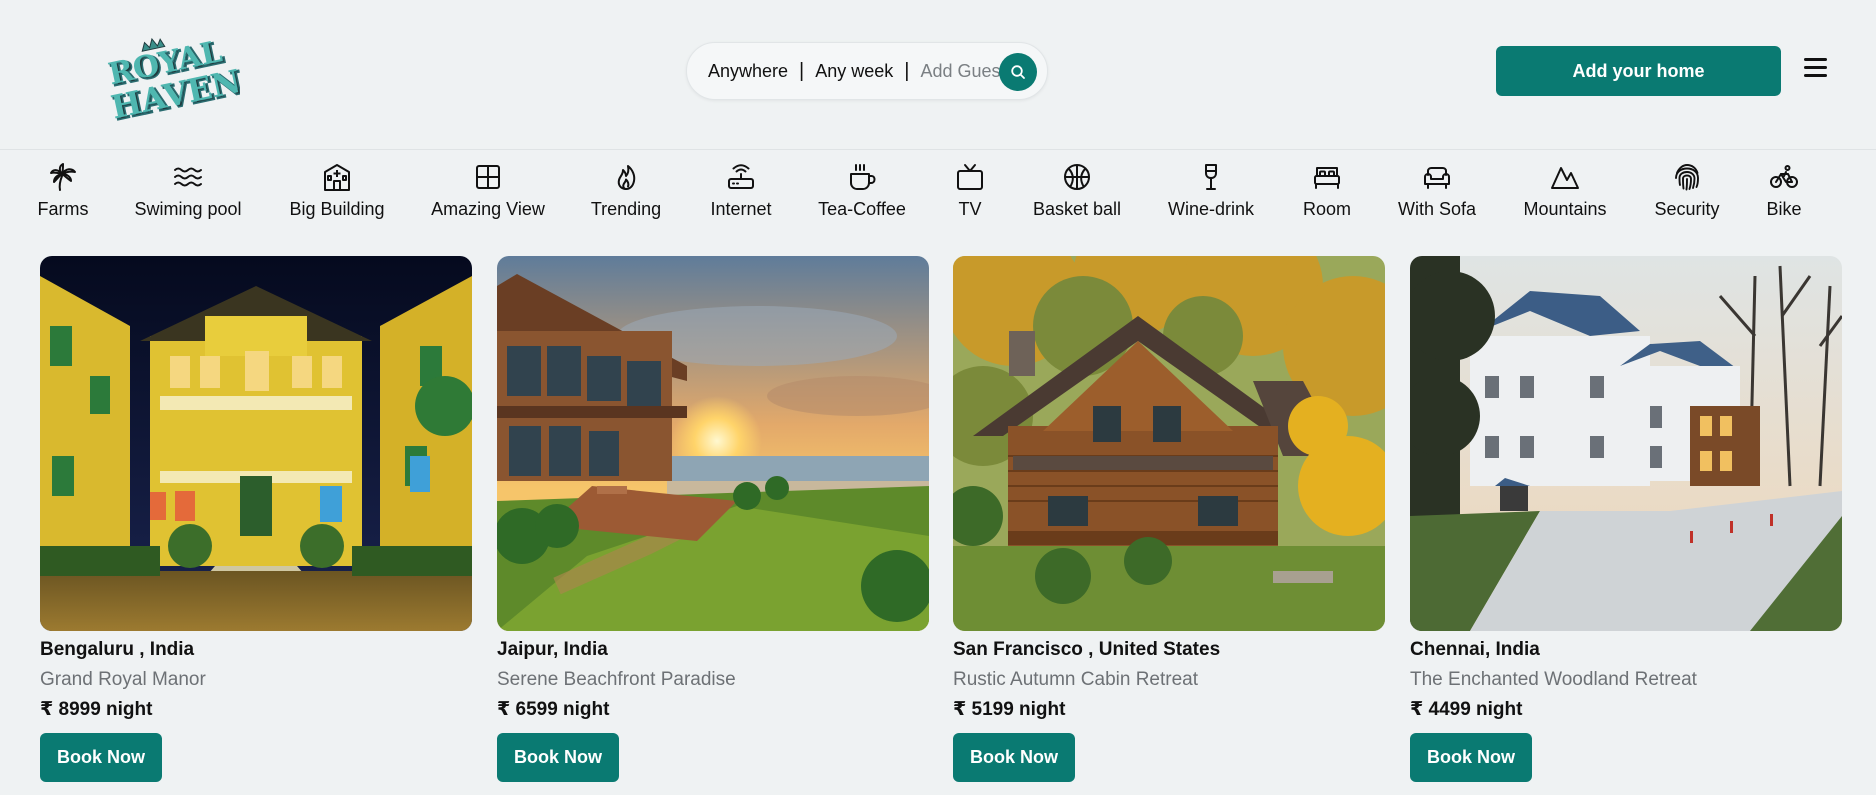 The image size is (1876, 795). I want to click on search-where: Anywhere, so click(748, 71).